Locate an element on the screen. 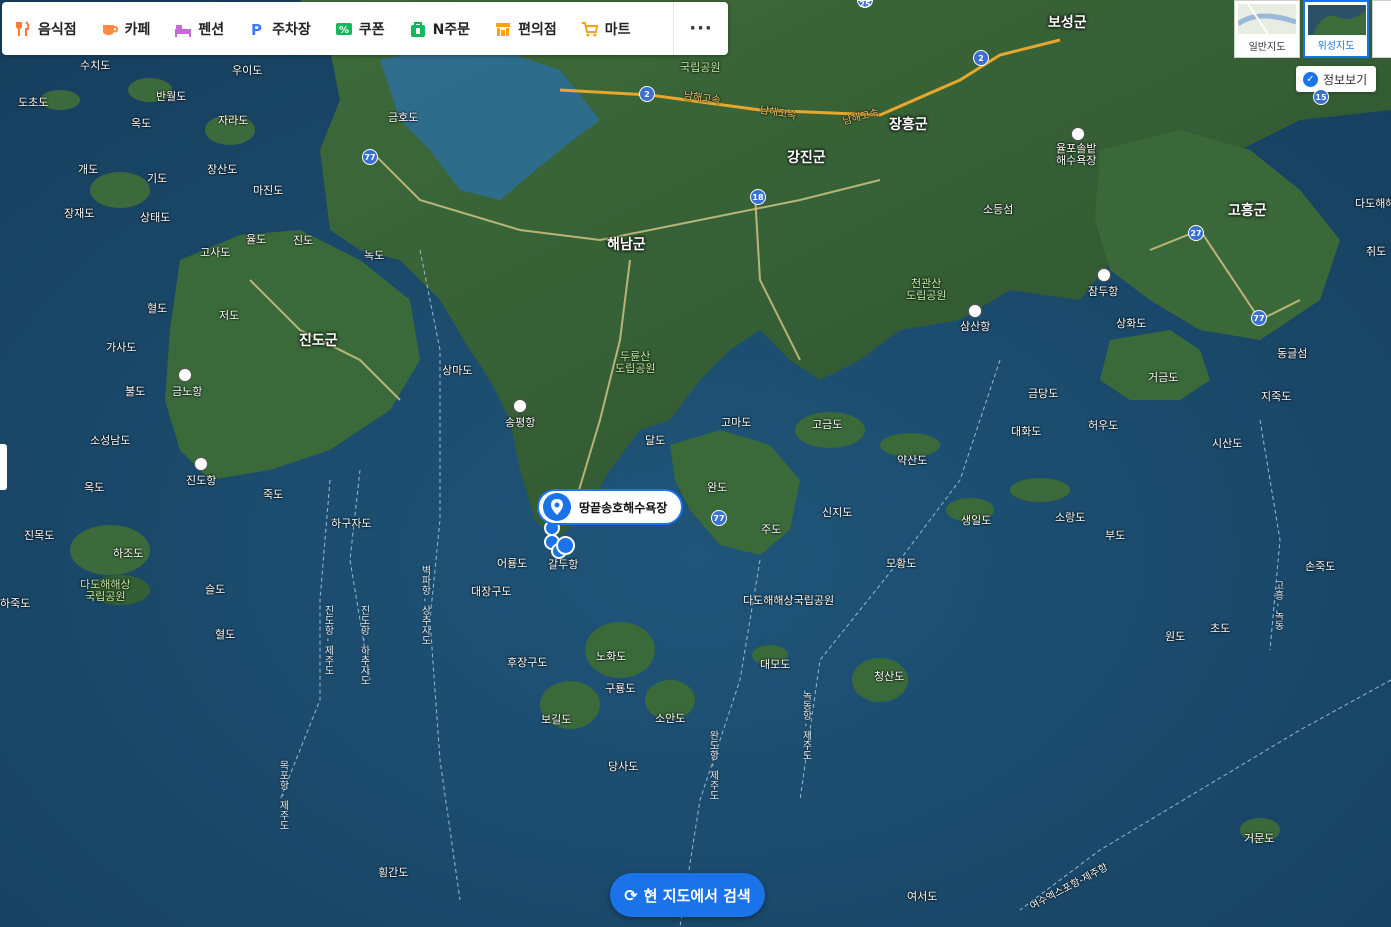 The height and width of the screenshot is (927, 1391). category-label: 음식점 is located at coordinates (57, 29).